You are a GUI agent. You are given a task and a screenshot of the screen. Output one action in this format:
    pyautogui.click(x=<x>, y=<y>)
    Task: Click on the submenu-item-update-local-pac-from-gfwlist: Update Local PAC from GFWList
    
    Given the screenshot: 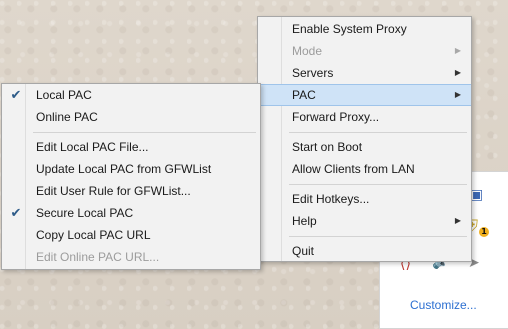 What is the action you would take?
    pyautogui.click(x=131, y=169)
    